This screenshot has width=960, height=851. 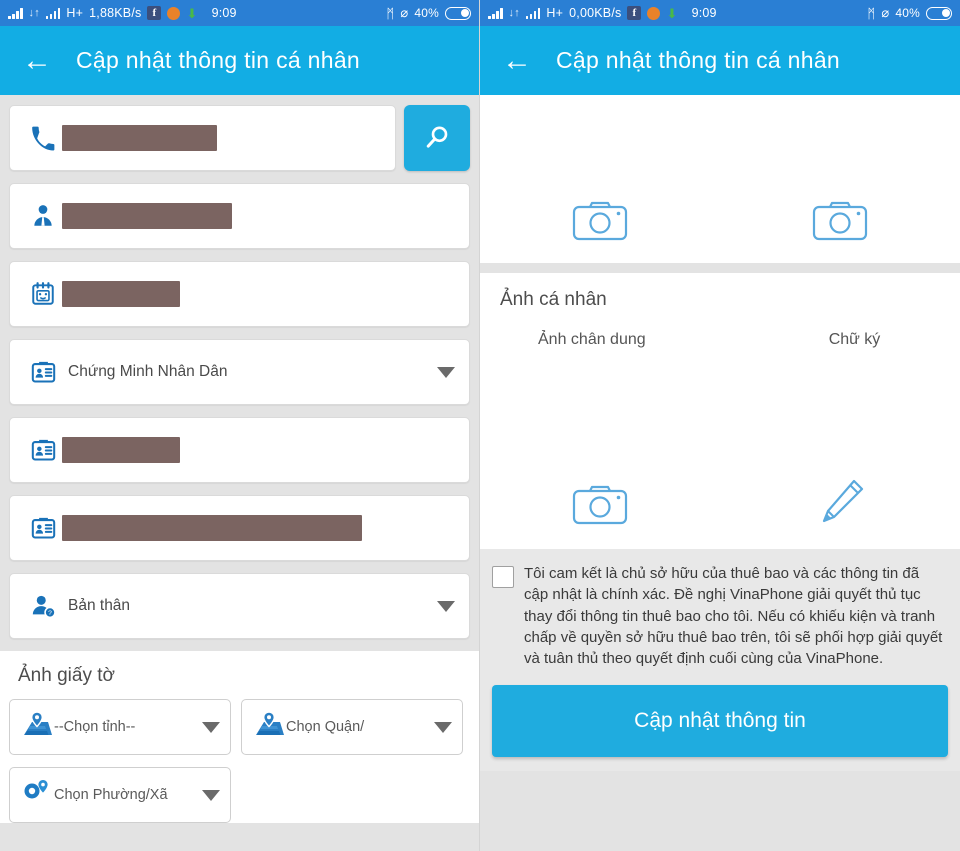 I want to click on map-marker-icon, so click(x=37, y=795).